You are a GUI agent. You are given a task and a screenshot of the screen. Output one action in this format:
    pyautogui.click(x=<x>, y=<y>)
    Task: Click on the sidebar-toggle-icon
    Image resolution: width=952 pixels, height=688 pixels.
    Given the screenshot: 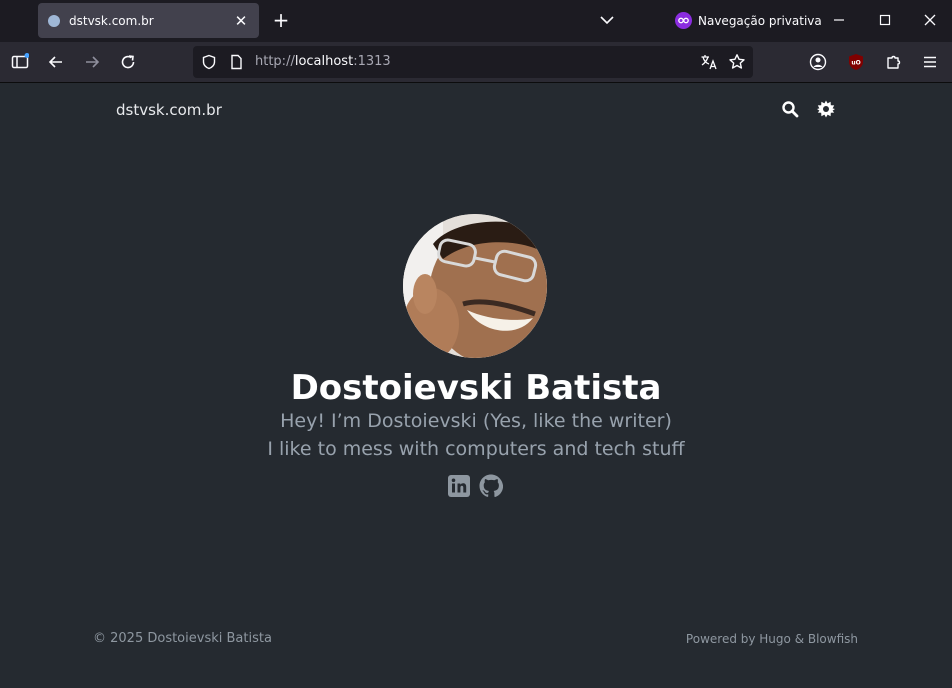 What is the action you would take?
    pyautogui.click(x=20, y=62)
    